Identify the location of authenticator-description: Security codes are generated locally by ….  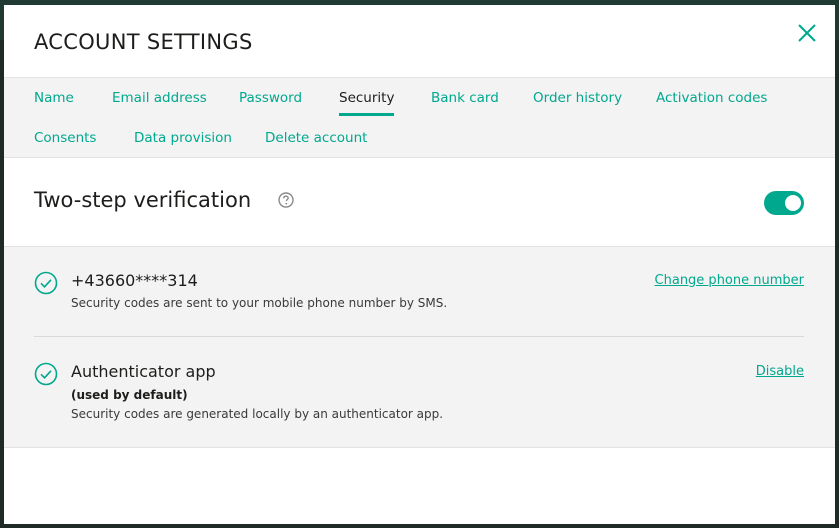
(257, 414).